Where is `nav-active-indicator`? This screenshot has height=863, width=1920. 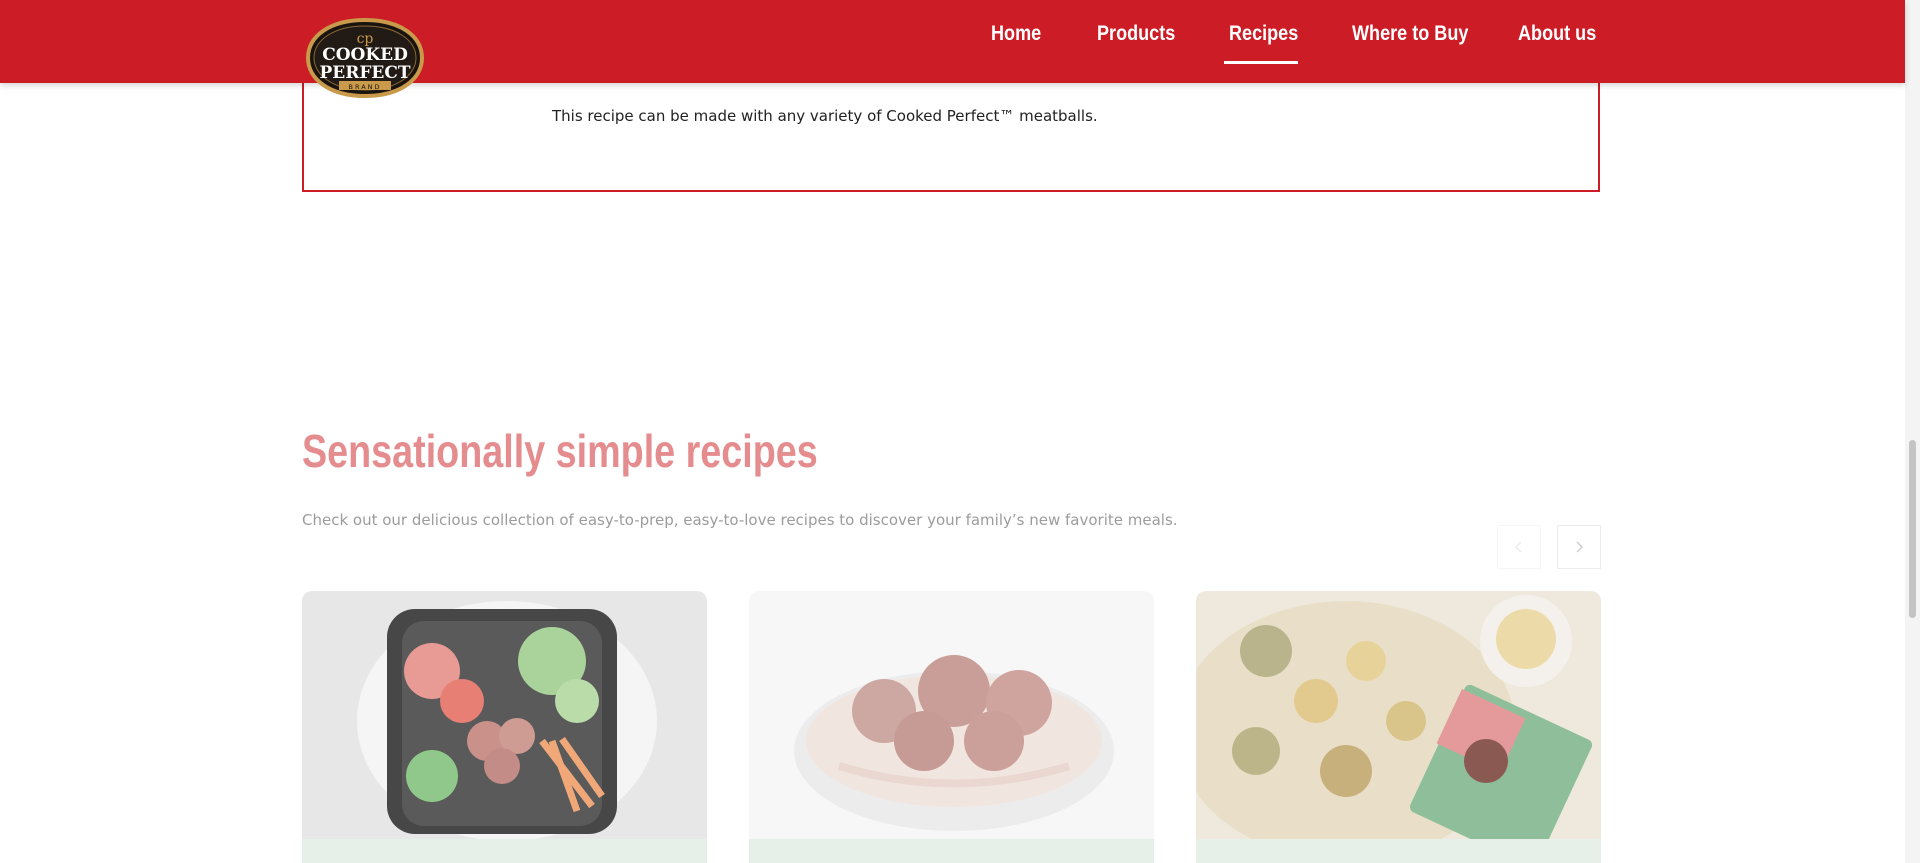 nav-active-indicator is located at coordinates (1261, 62).